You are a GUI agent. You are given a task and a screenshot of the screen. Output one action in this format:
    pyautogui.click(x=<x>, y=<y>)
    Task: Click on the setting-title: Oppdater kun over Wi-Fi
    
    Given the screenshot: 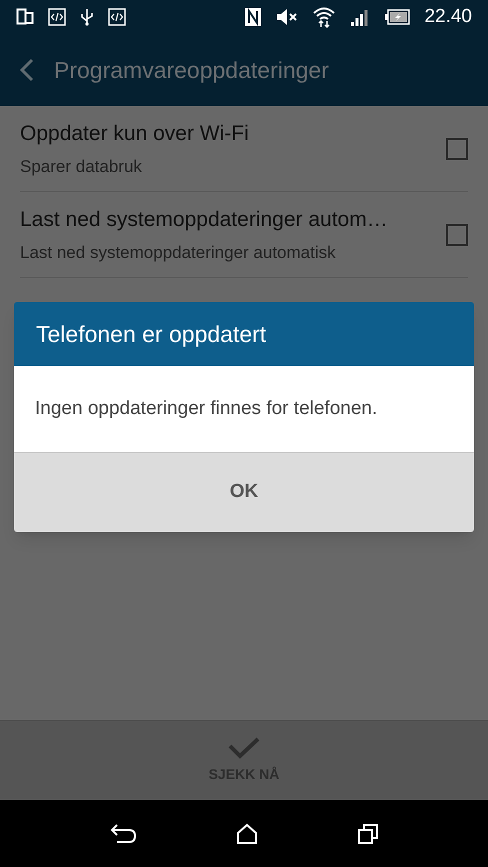 What is the action you would take?
    pyautogui.click(x=135, y=134)
    